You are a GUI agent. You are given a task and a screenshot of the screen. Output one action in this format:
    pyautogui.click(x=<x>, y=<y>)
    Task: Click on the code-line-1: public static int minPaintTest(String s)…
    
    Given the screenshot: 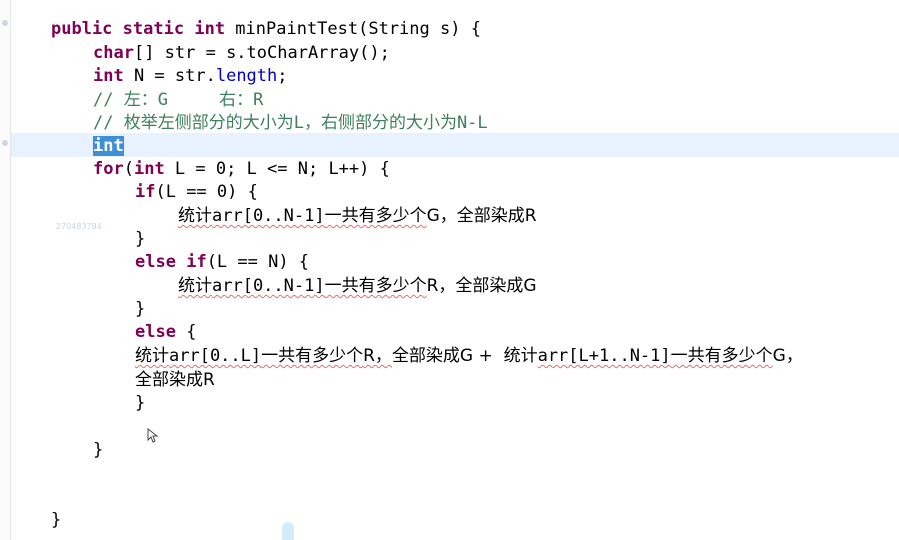 What is the action you would take?
    pyautogui.click(x=266, y=29)
    